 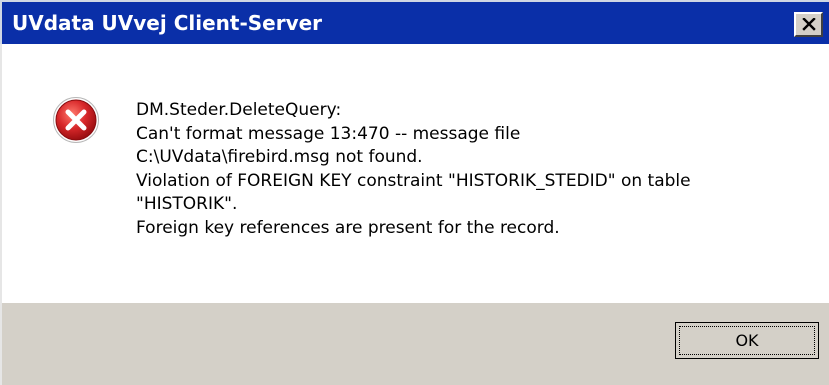 I want to click on close-button, so click(x=808, y=24).